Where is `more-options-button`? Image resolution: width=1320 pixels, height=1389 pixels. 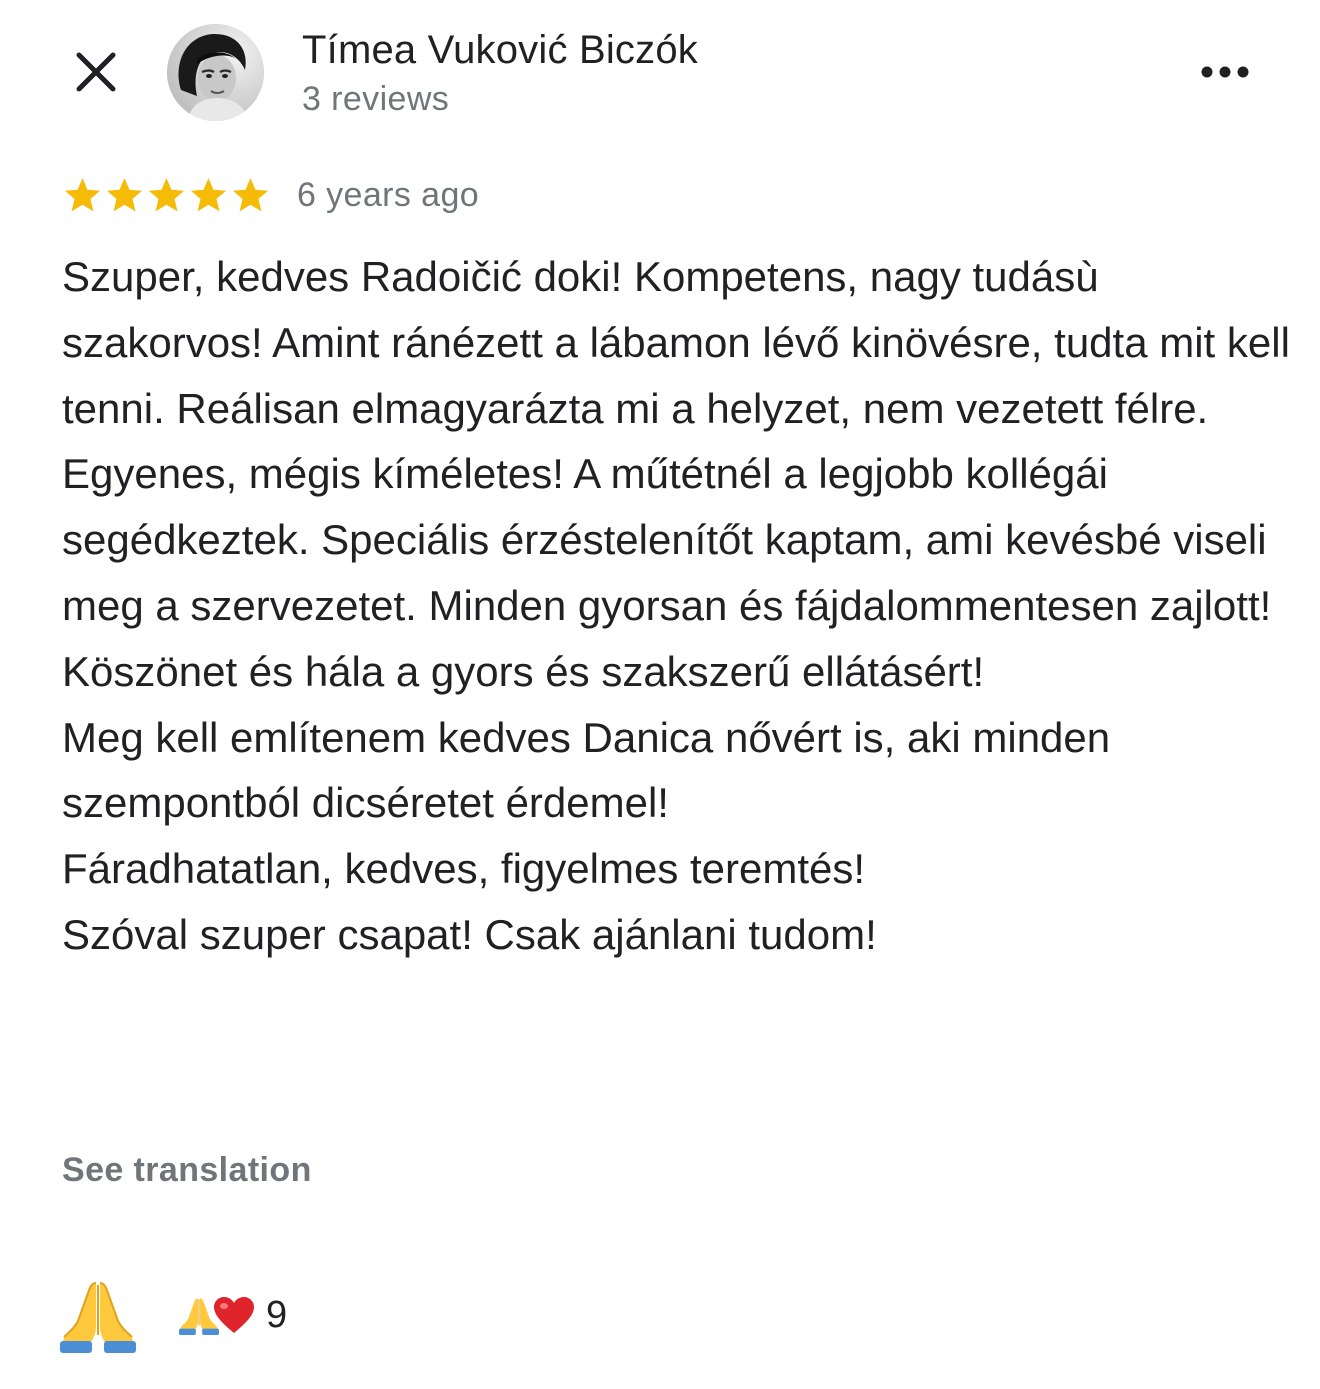 more-options-button is located at coordinates (1225, 72).